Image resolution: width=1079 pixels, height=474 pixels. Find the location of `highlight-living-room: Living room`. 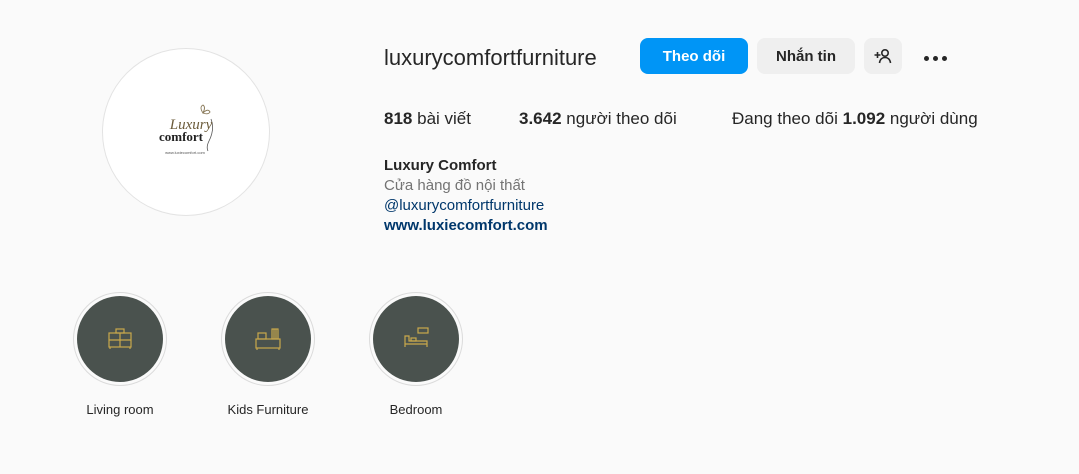

highlight-living-room: Living room is located at coordinates (120, 355).